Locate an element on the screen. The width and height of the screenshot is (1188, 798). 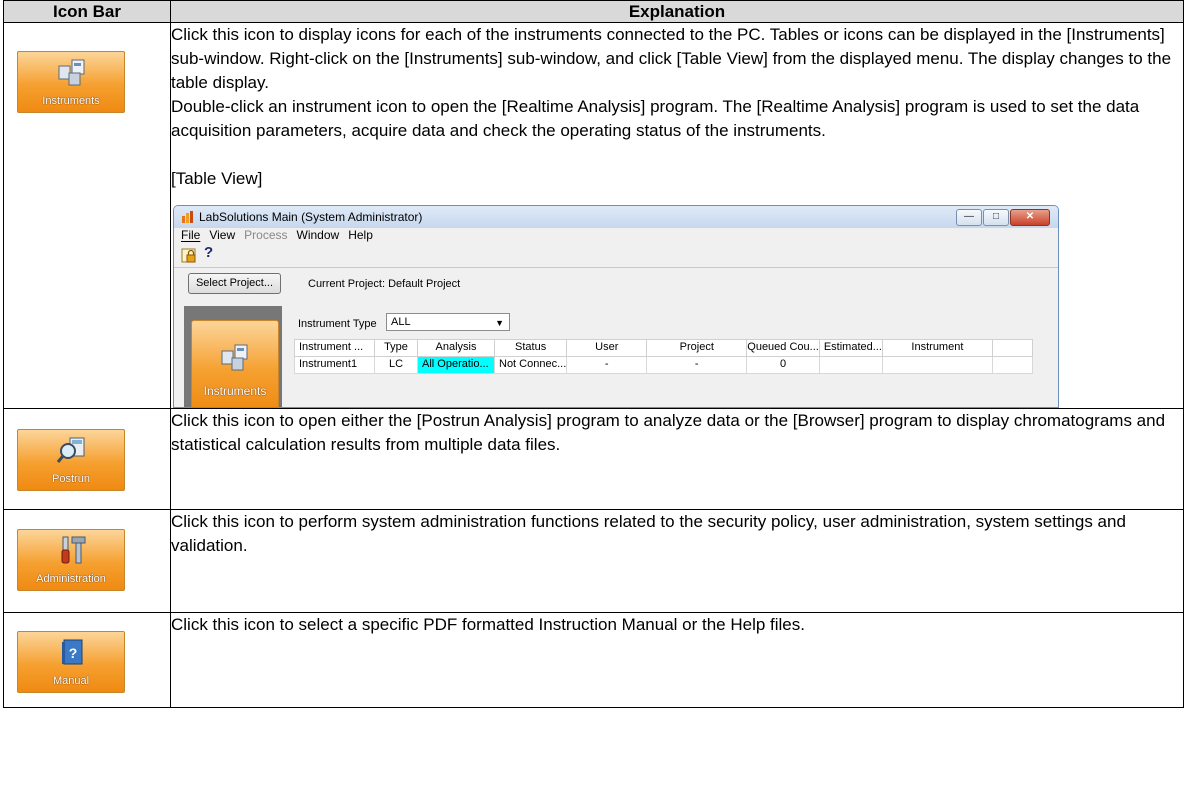
menu-process: Process is located at coordinates (265, 236).